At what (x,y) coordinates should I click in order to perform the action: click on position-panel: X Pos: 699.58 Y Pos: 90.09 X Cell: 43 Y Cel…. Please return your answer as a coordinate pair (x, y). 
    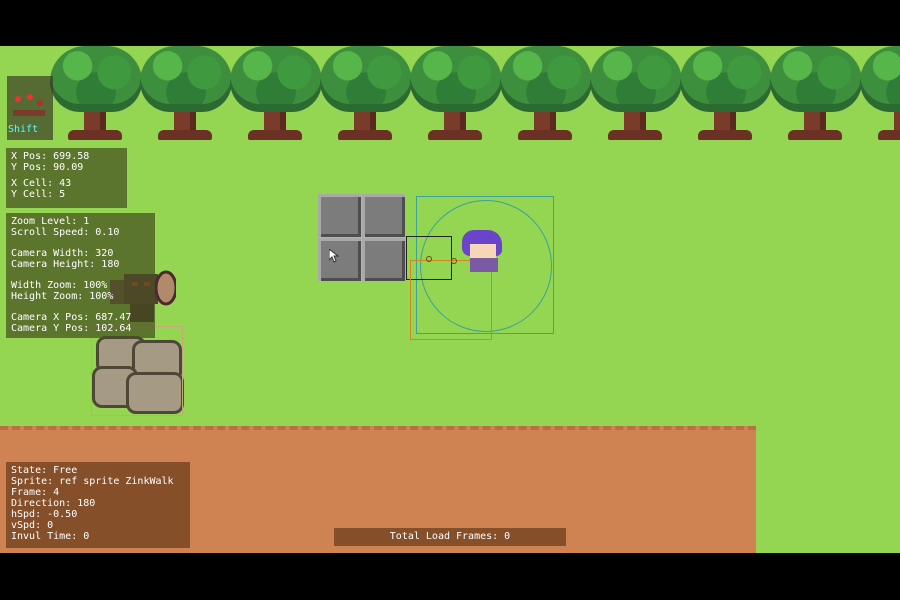
    Looking at the image, I should click on (66, 178).